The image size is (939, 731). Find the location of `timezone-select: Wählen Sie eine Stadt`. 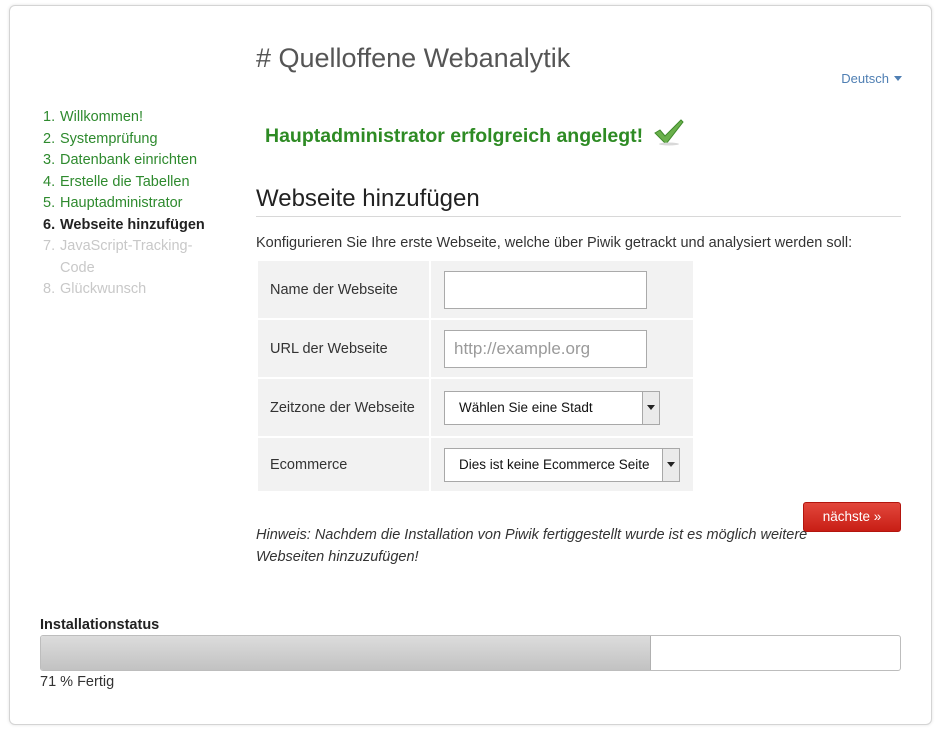

timezone-select: Wählen Sie eine Stadt is located at coordinates (552, 407).